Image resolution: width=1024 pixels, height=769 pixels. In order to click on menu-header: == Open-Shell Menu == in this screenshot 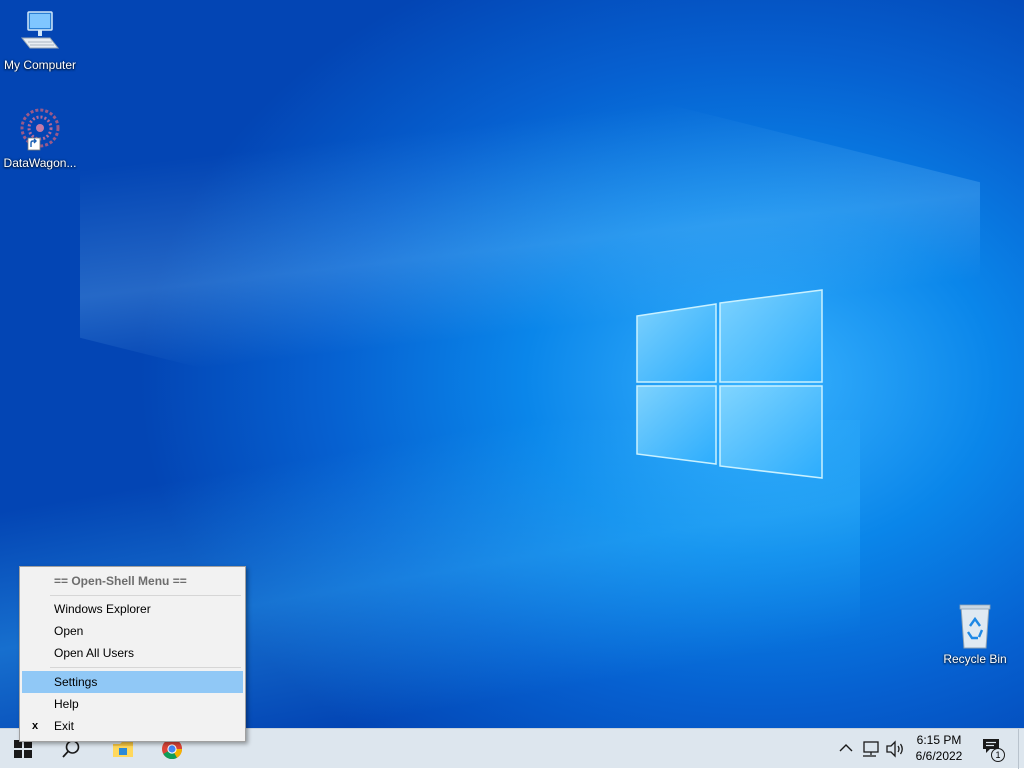, I will do `click(120, 581)`.